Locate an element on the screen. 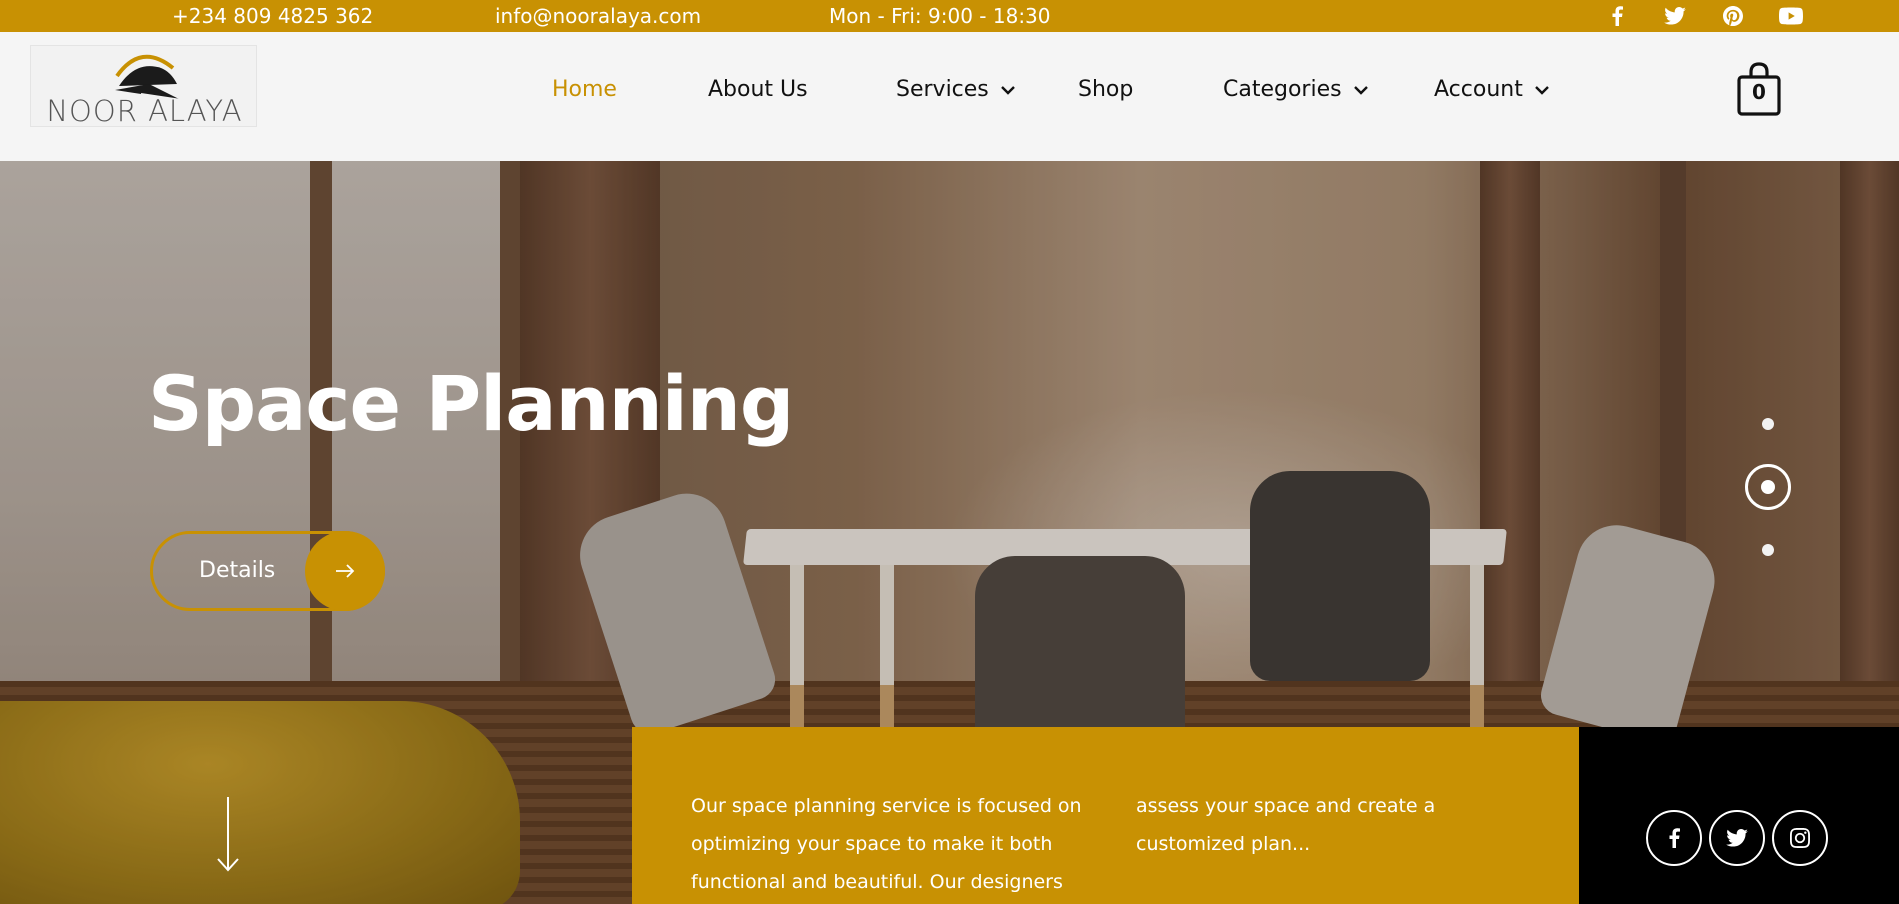 The image size is (1899, 904). nav-account-label: Account is located at coordinates (1478, 89).